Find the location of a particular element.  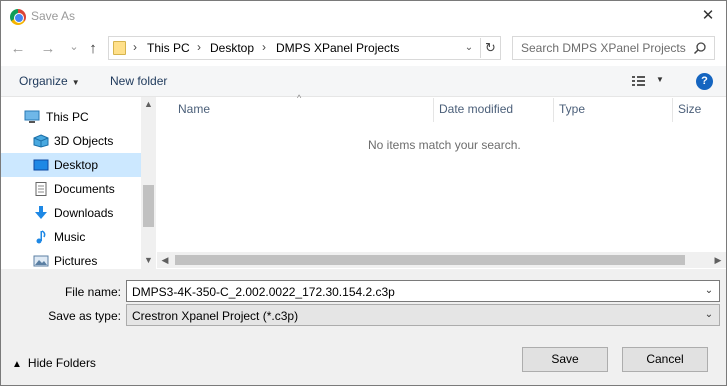

view-dropdown-icon: ▼ is located at coordinates (660, 79).